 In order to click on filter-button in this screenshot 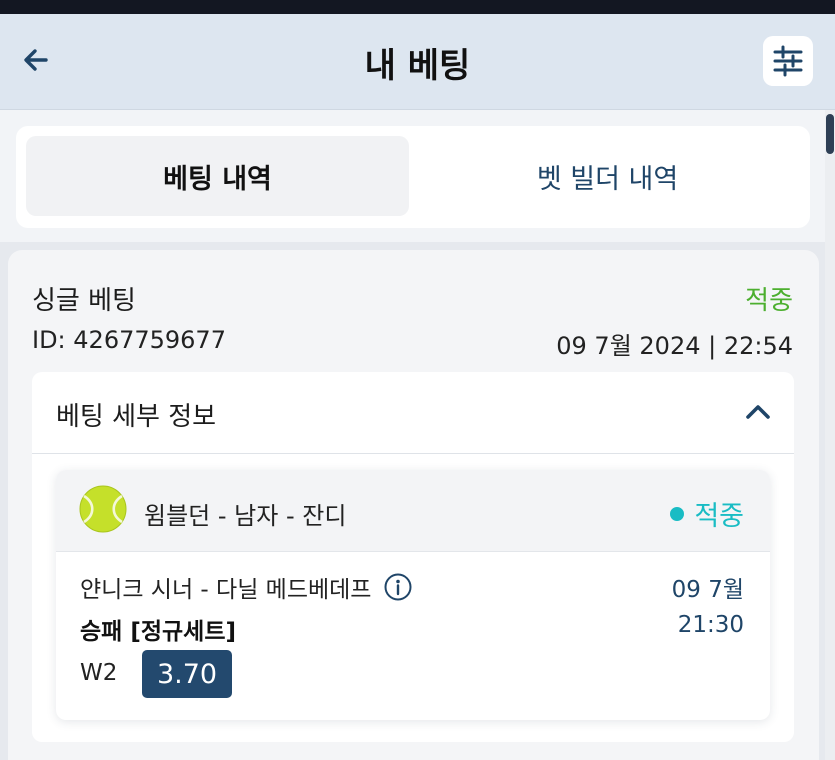, I will do `click(788, 61)`.